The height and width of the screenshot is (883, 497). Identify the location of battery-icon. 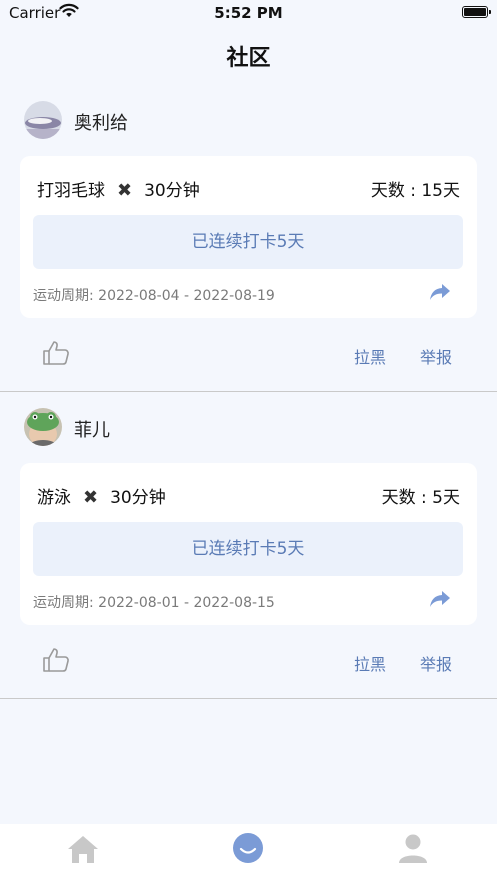
(476, 12).